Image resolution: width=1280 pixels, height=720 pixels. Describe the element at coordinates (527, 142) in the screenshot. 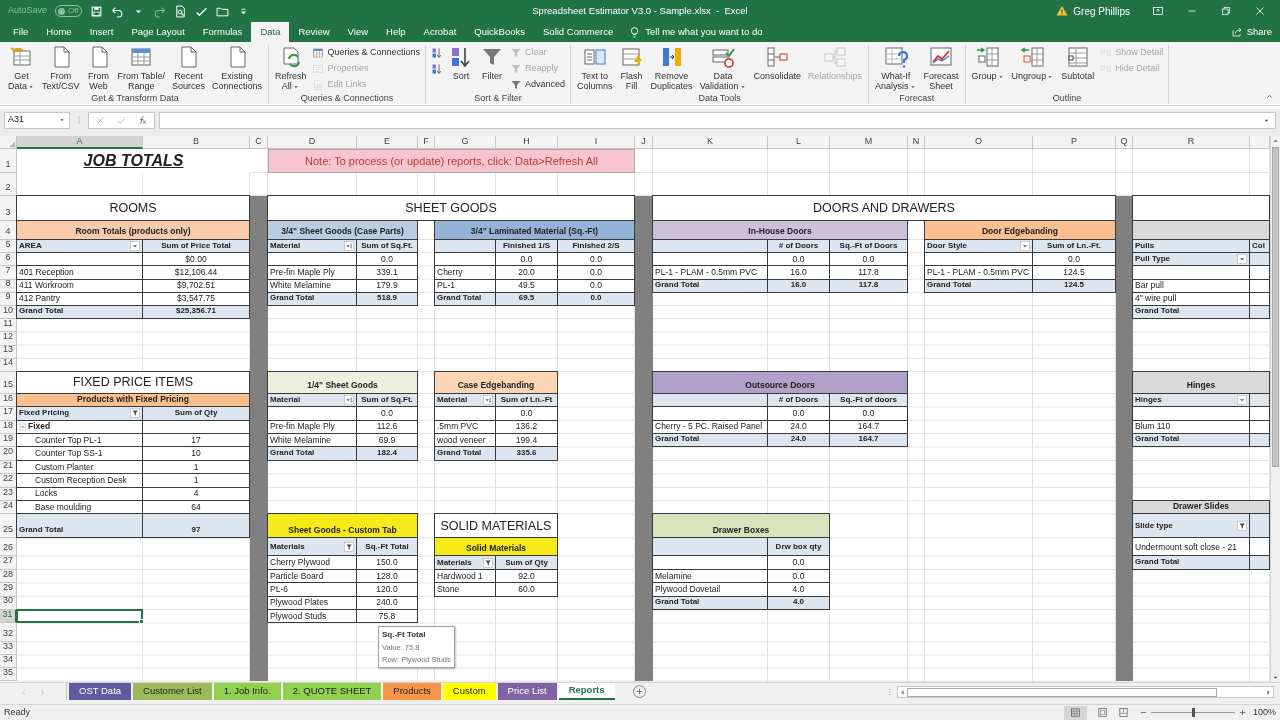

I see `column-heading: H` at that location.